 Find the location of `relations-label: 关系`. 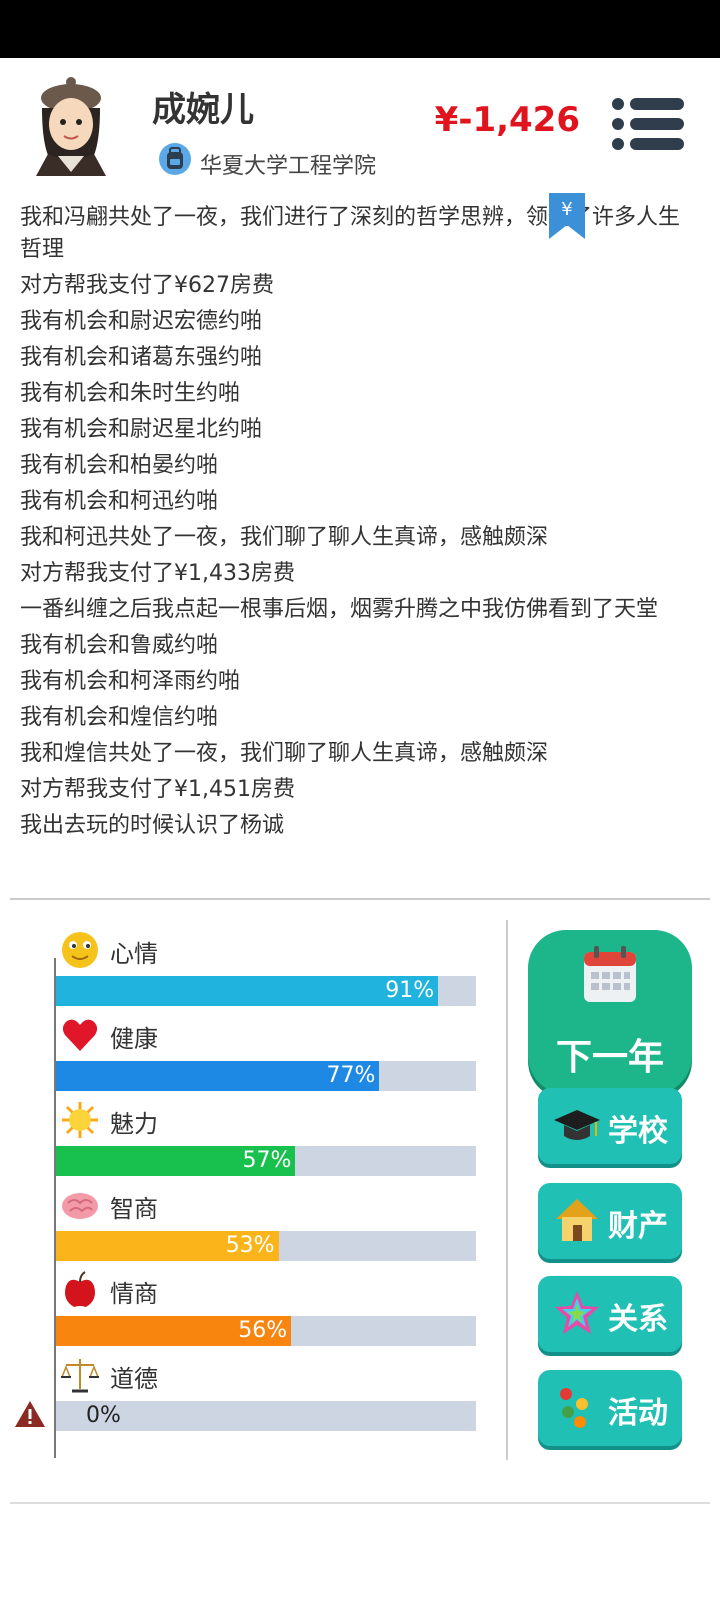

relations-label: 关系 is located at coordinates (638, 1319).